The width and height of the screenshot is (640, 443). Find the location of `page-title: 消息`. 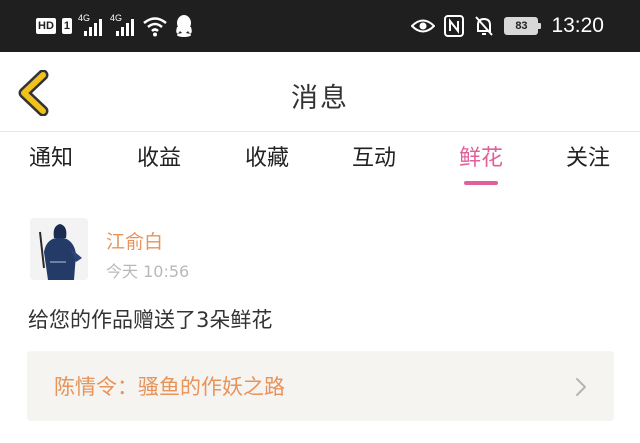

page-title: 消息 is located at coordinates (320, 98).